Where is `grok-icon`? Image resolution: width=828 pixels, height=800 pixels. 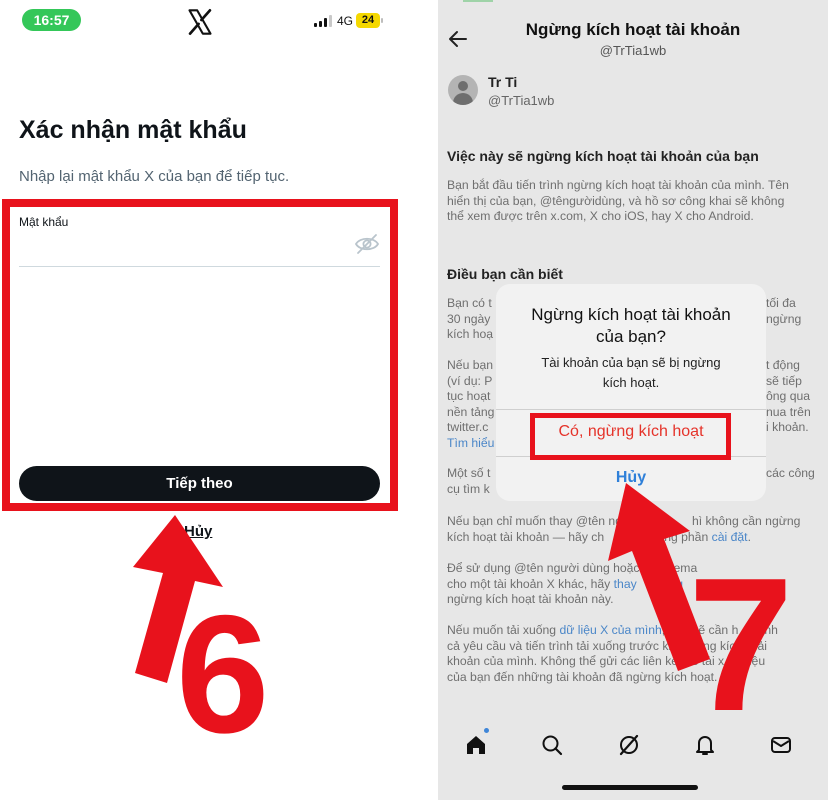
grok-icon is located at coordinates (629, 745).